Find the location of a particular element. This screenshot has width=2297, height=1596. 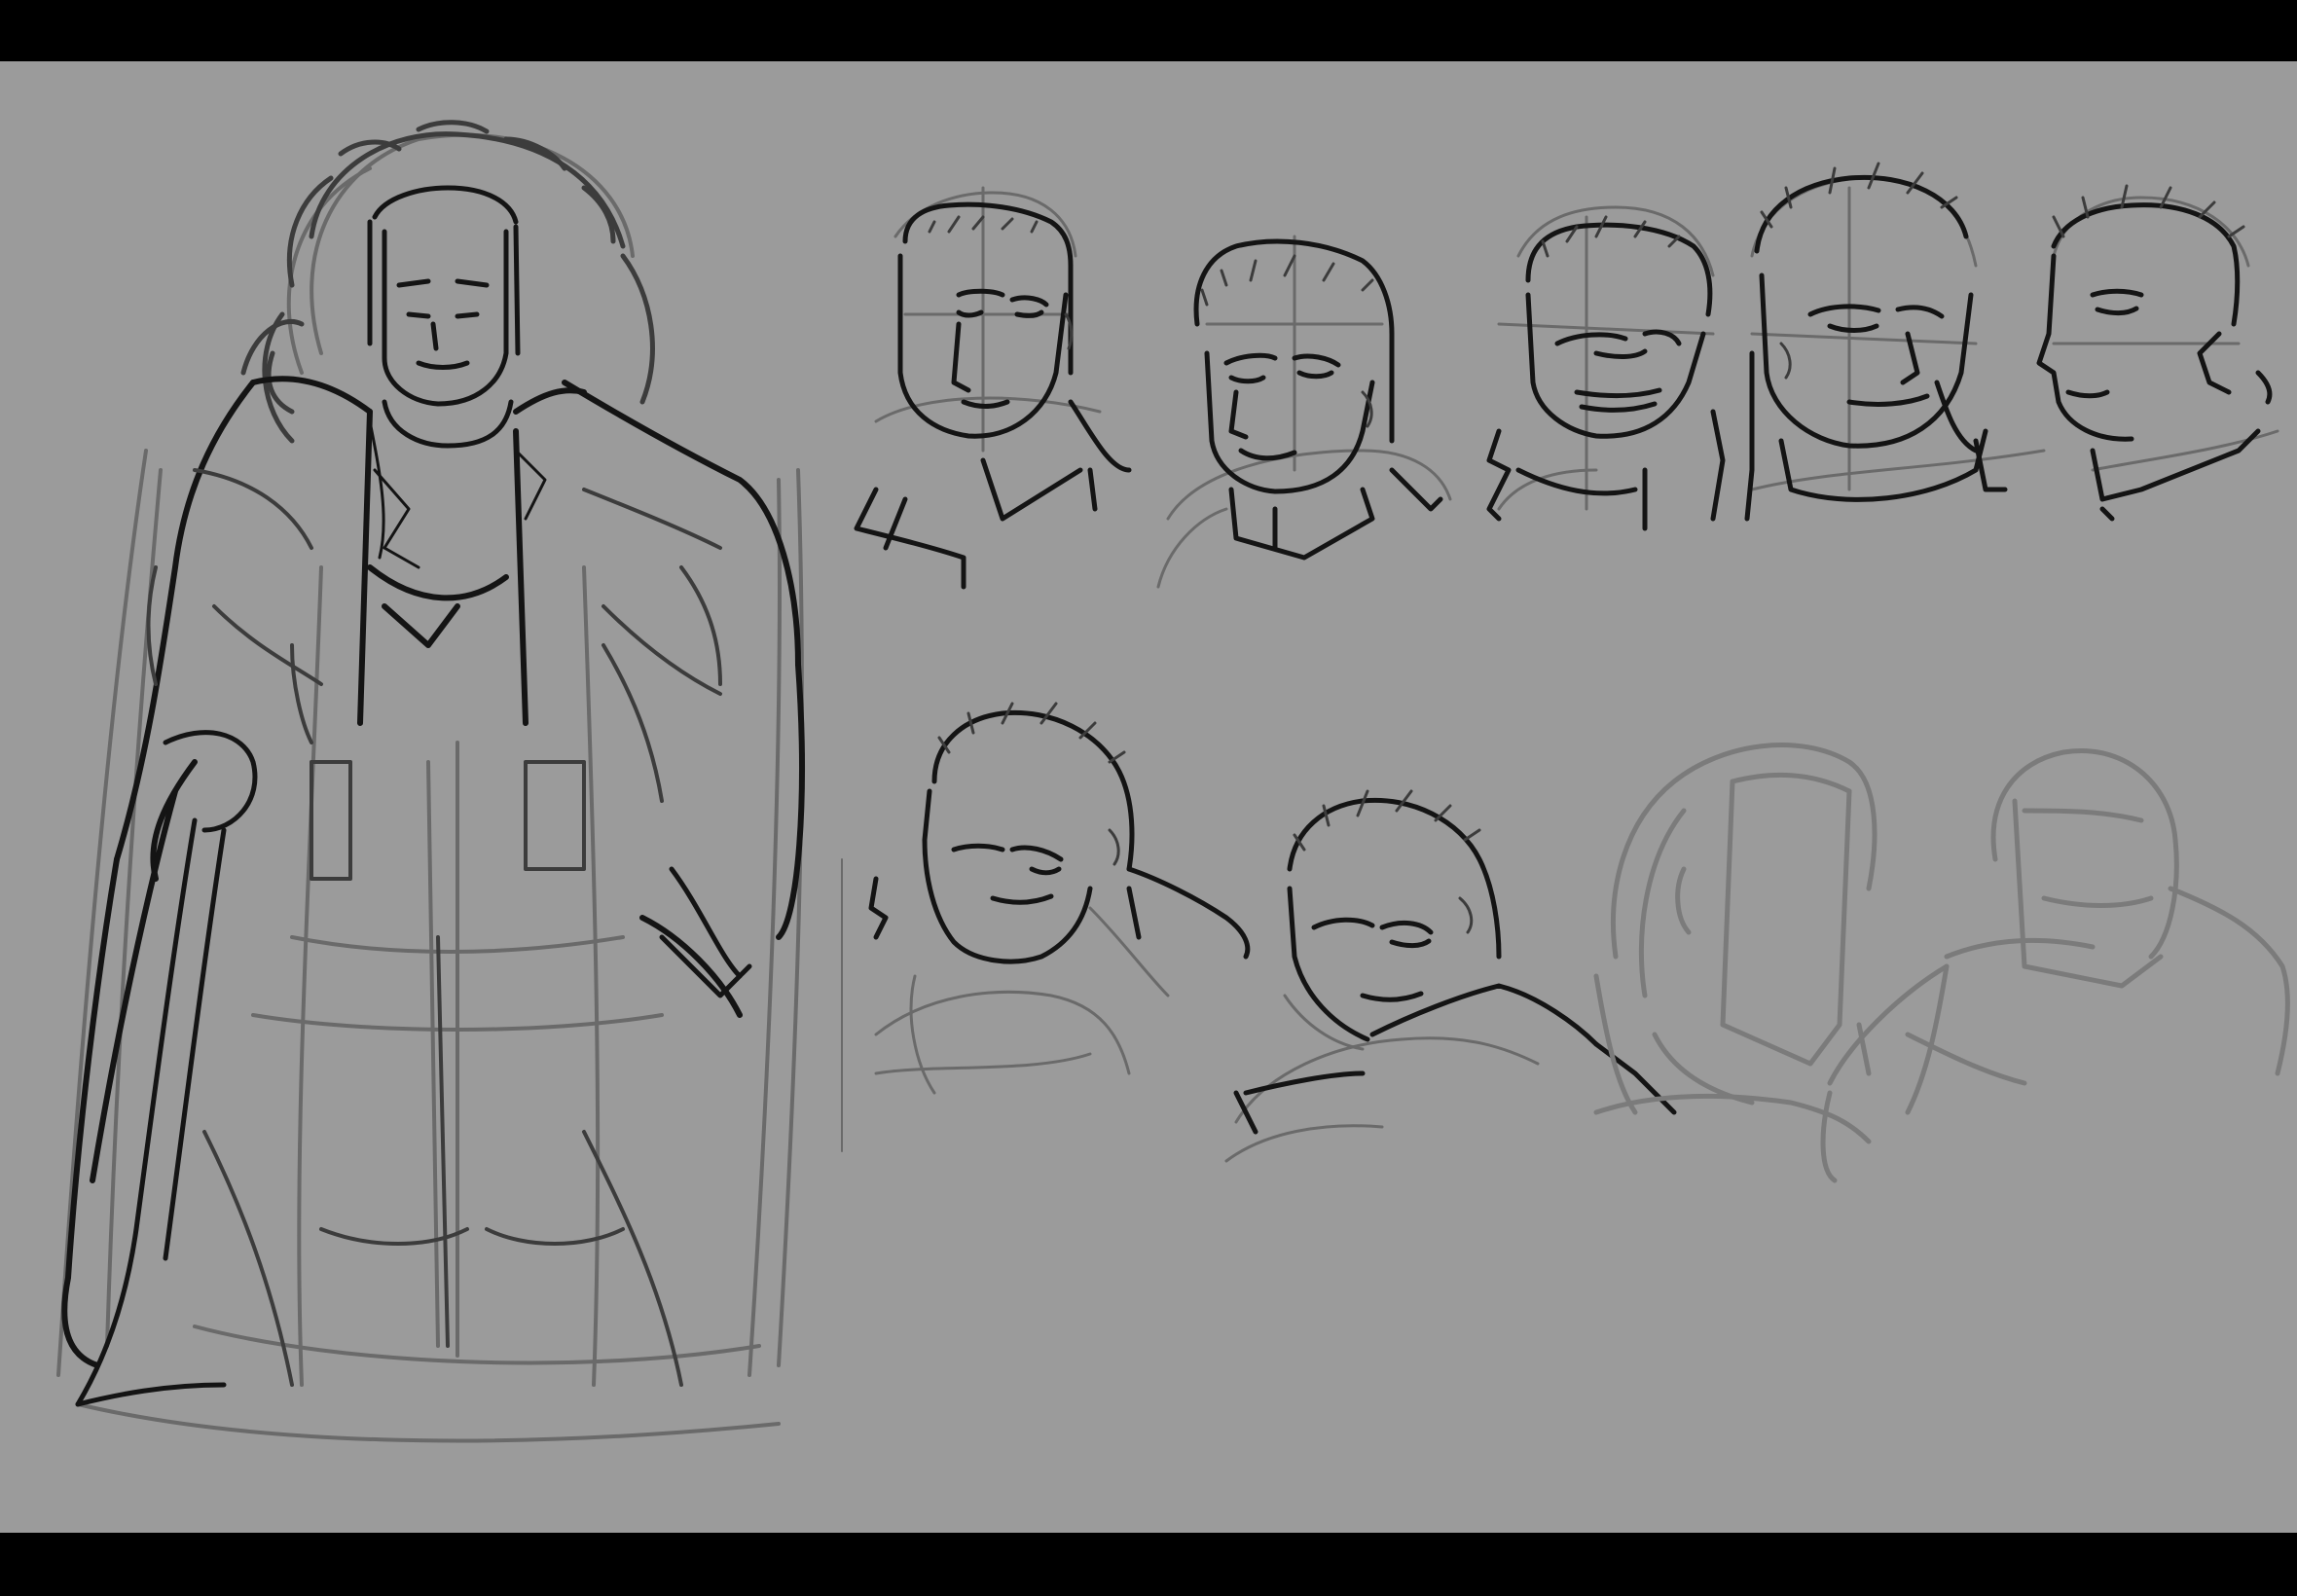

letterbox-top is located at coordinates (1148, 31).